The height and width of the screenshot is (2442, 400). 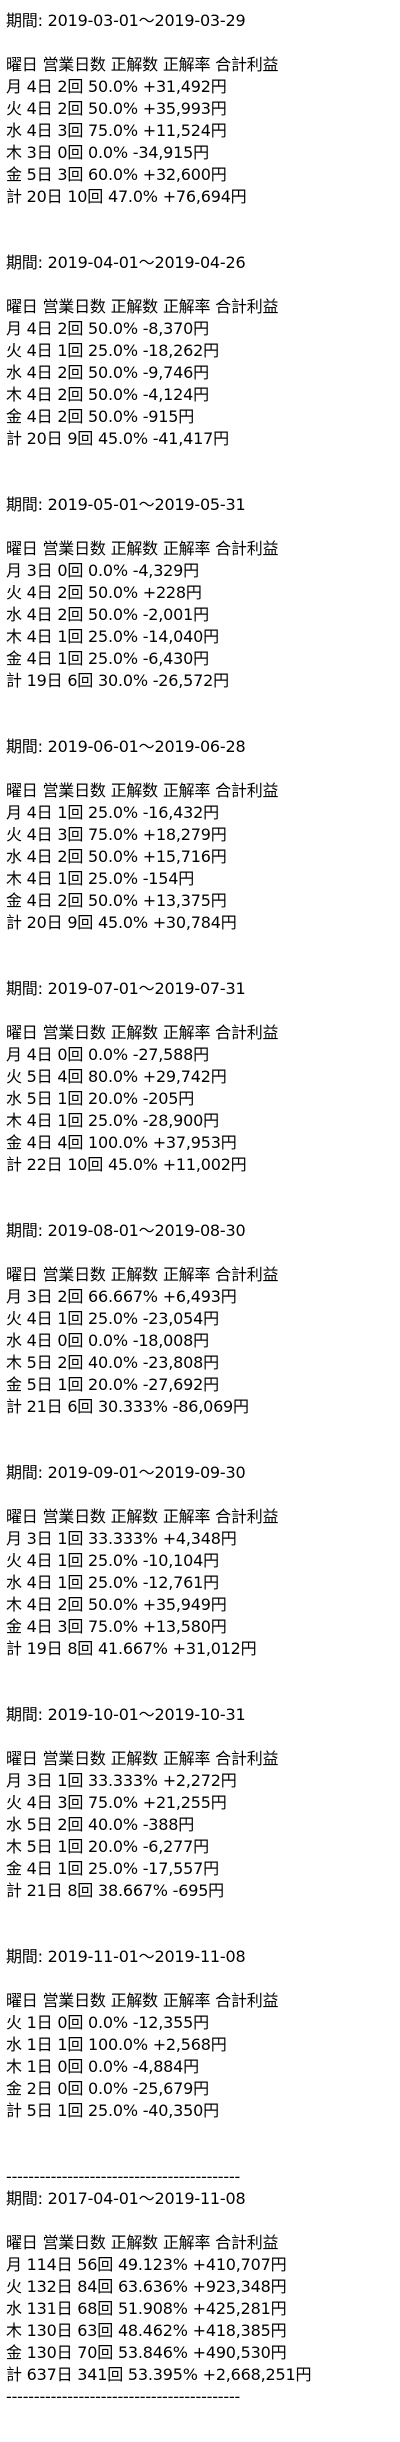 What do you see at coordinates (126, 20) in the screenshot?
I see `period-line: 期間: 2019-03-01～2019-03-29` at bounding box center [126, 20].